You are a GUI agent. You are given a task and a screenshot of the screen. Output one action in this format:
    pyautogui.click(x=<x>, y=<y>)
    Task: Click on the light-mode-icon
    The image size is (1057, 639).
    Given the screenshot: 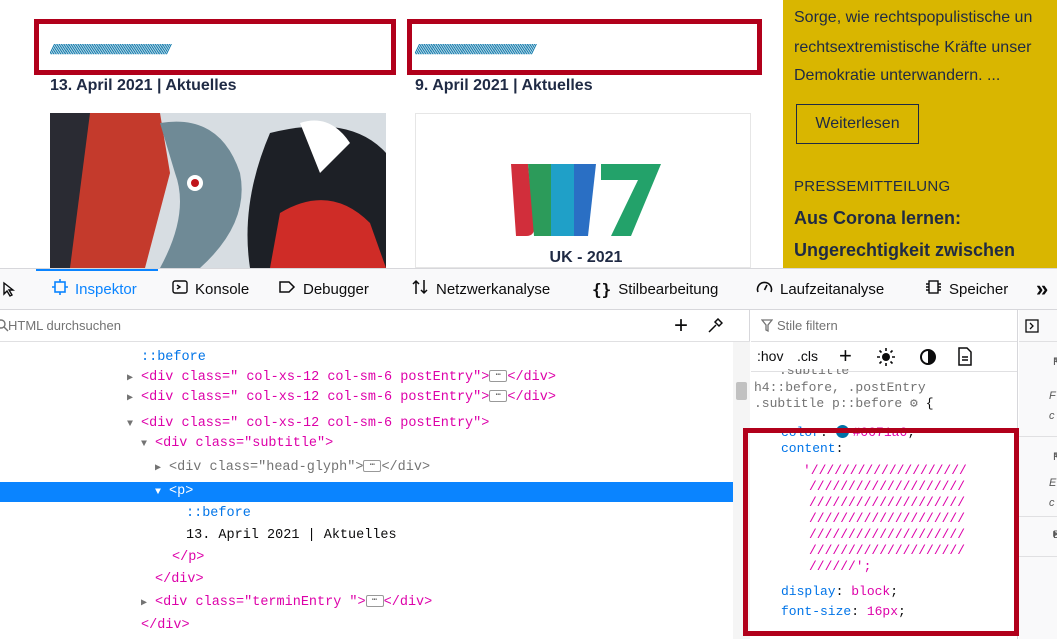 What is the action you would take?
    pyautogui.click(x=886, y=358)
    